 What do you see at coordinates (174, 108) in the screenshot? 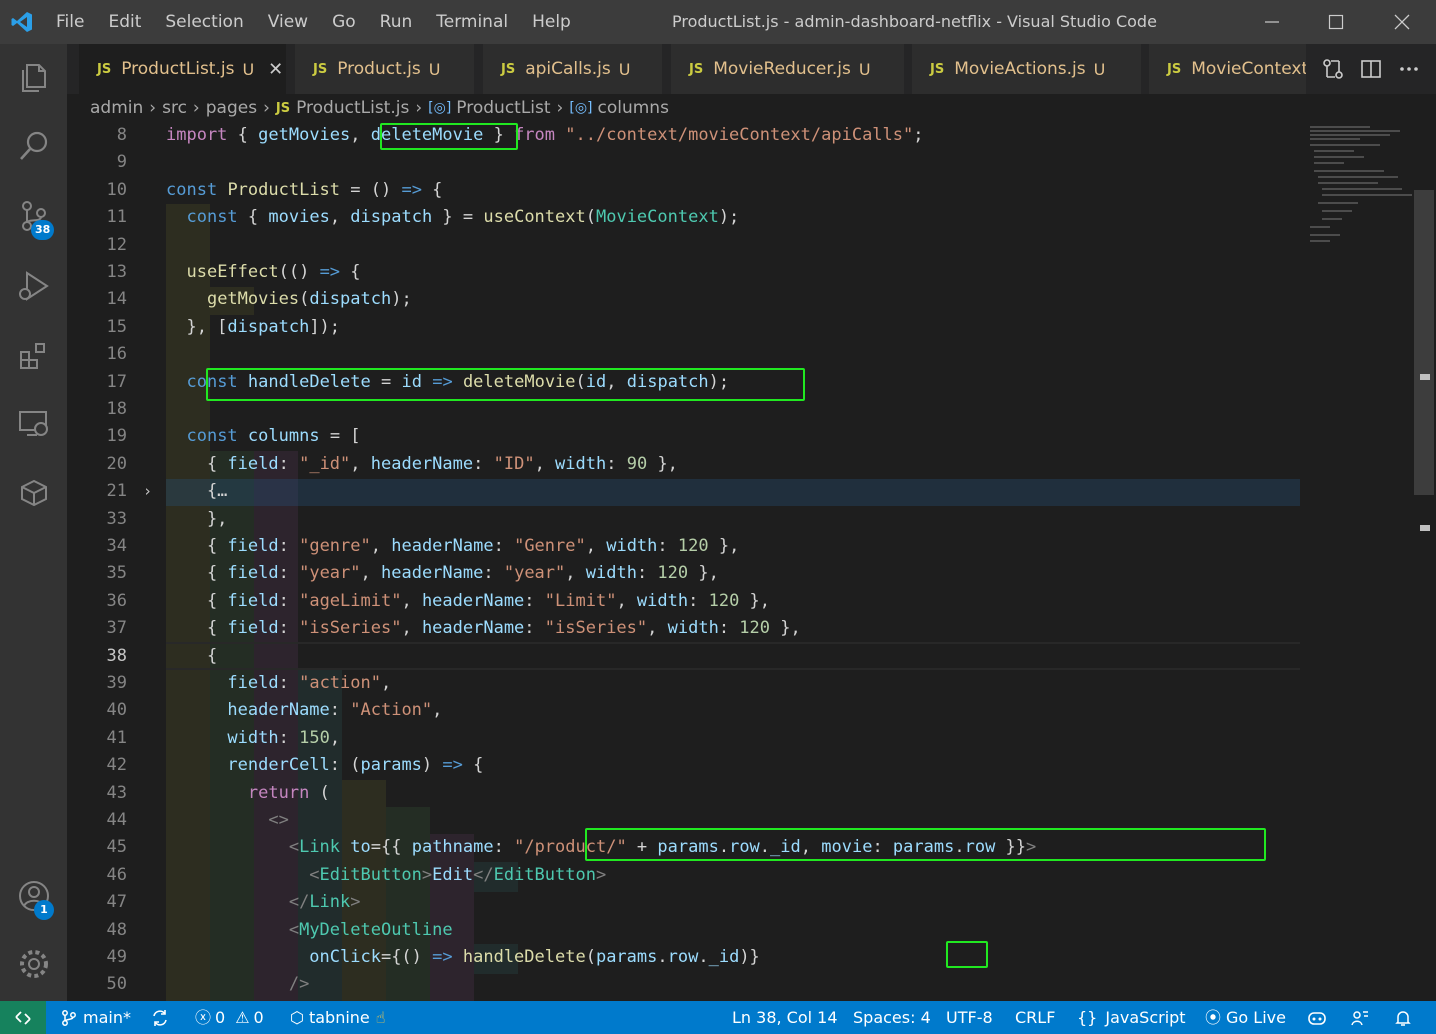
I see `breadcrumb-item: src` at bounding box center [174, 108].